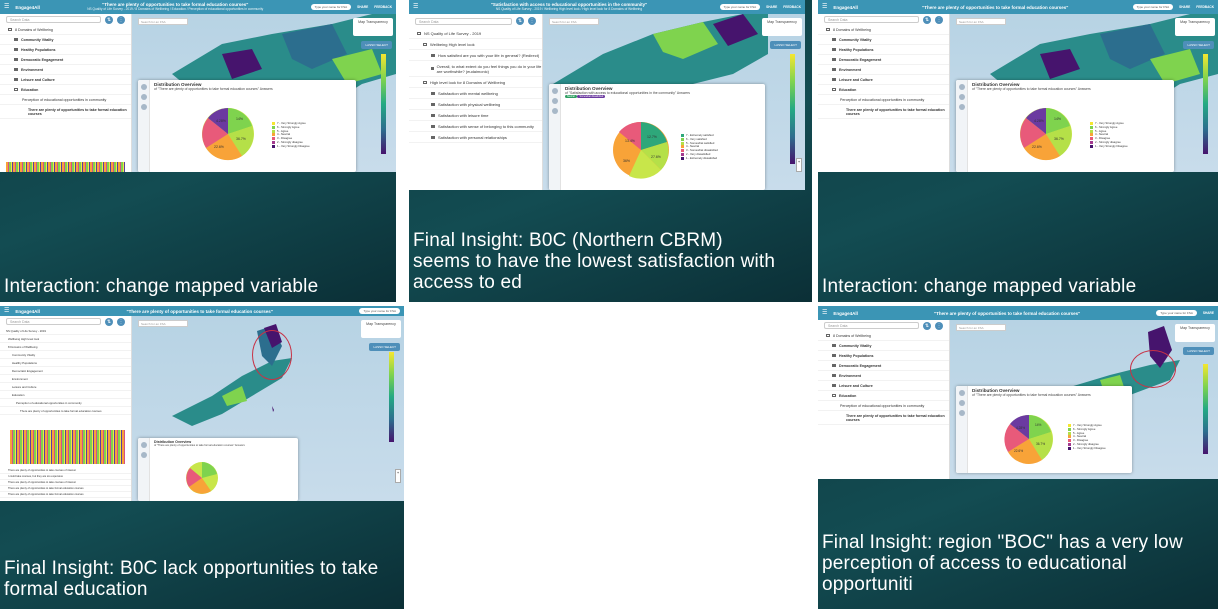 This screenshot has width=1218, height=609. I want to click on tree-item: Satisfaction with personal relationships, so click(475, 137).